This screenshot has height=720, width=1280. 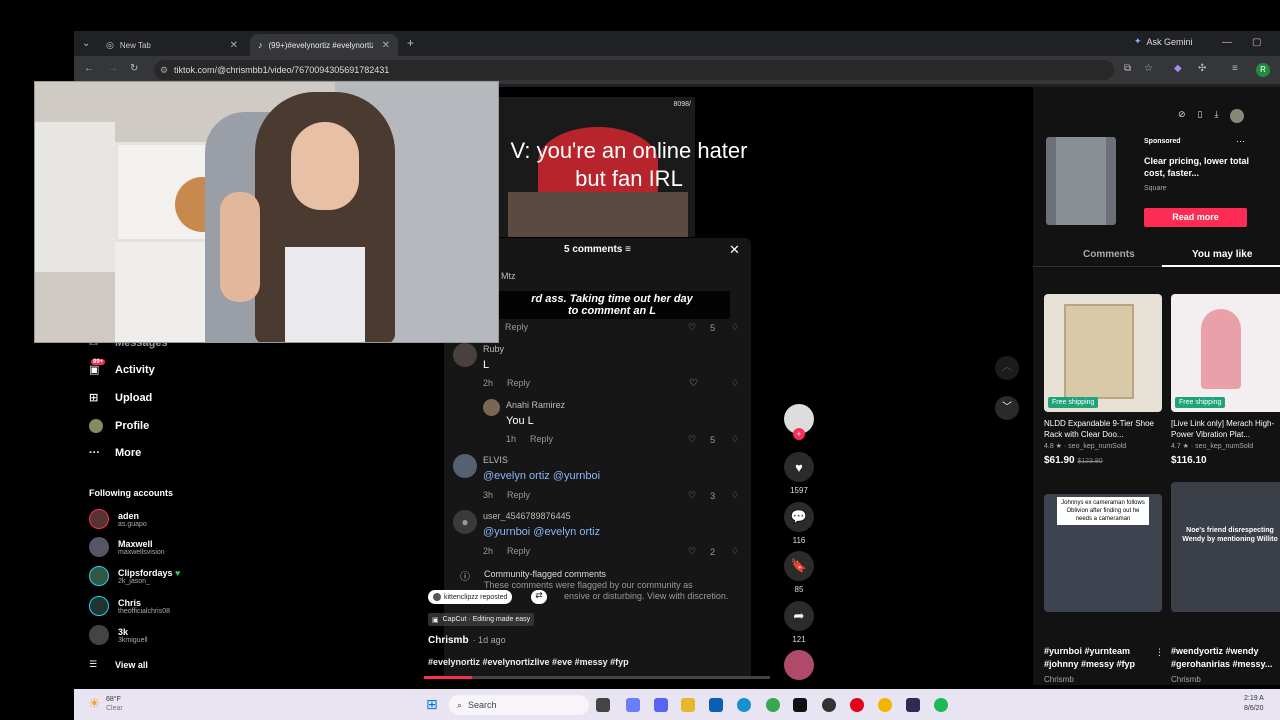 What do you see at coordinates (432, 704) in the screenshot?
I see `windows-start-icon: ⊞` at bounding box center [432, 704].